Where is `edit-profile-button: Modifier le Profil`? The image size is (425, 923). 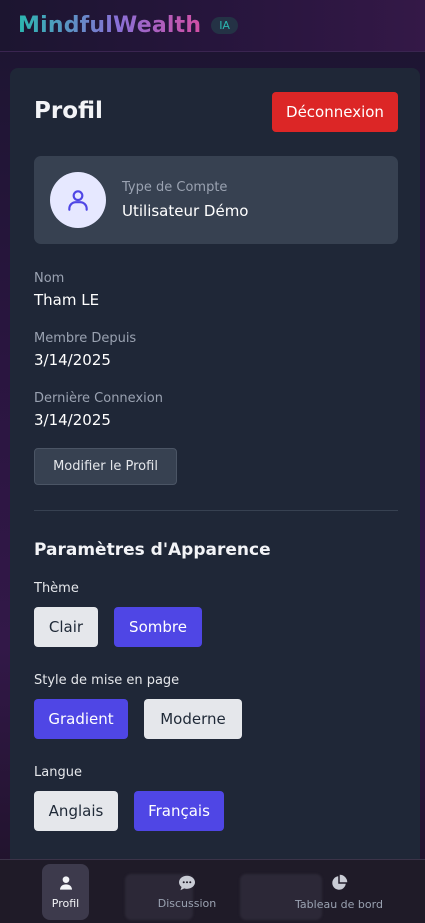 edit-profile-button: Modifier le Profil is located at coordinates (105, 466).